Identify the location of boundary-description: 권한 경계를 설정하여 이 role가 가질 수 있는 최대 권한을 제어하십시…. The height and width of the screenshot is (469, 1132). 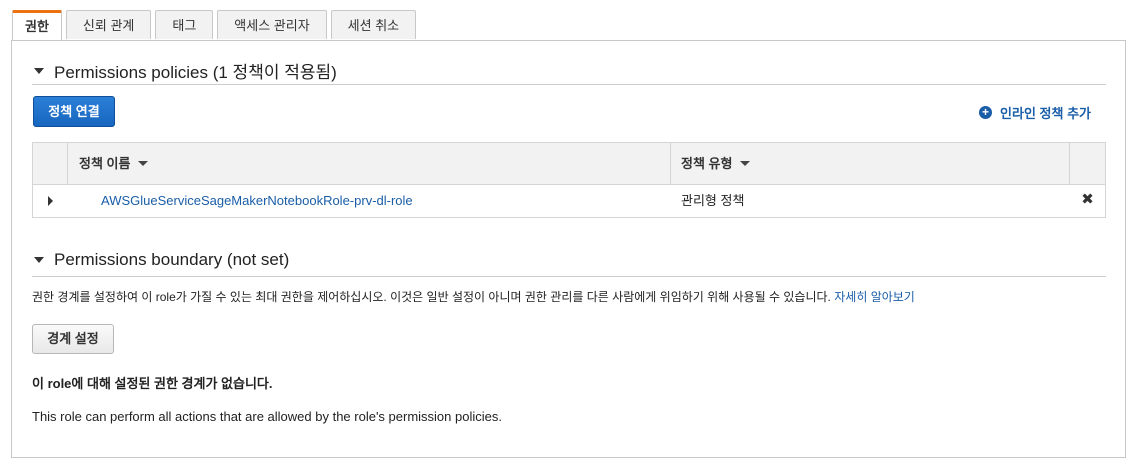
(473, 296).